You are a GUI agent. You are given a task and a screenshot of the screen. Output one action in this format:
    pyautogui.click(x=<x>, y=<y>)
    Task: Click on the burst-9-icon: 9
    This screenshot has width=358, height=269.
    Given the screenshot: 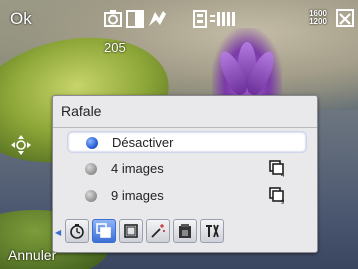 What is the action you would take?
    pyautogui.click(x=277, y=196)
    